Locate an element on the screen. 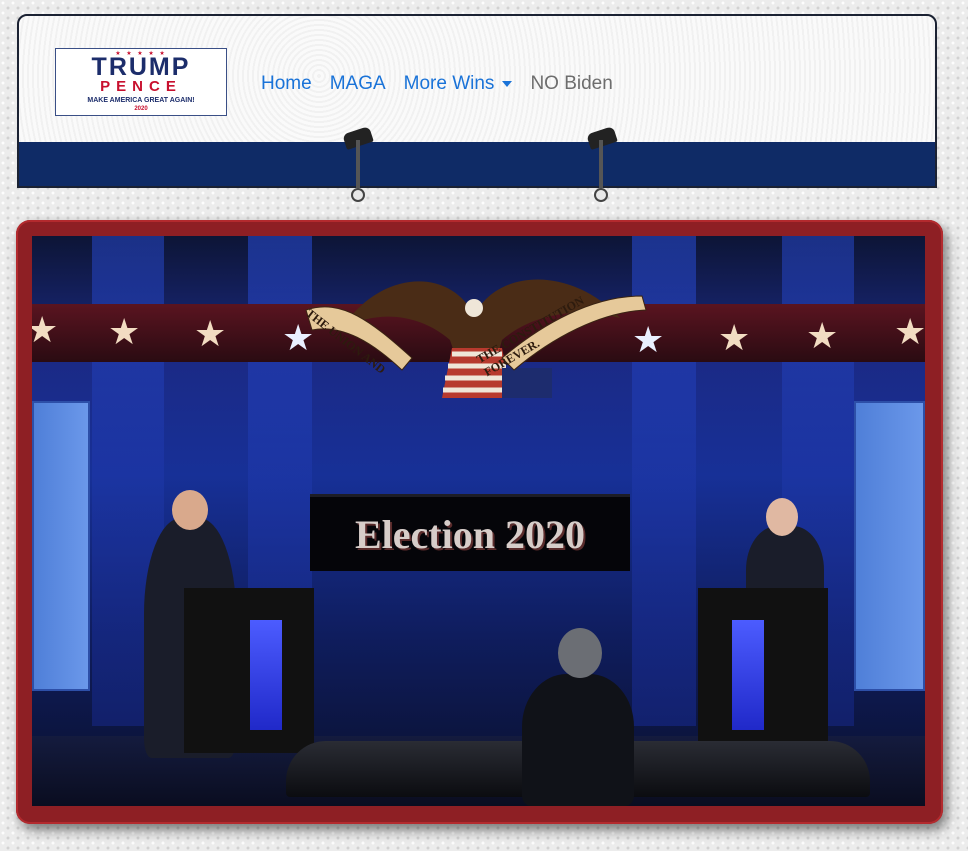 The height and width of the screenshot is (851, 968). nav-home-link: Home is located at coordinates (286, 84).